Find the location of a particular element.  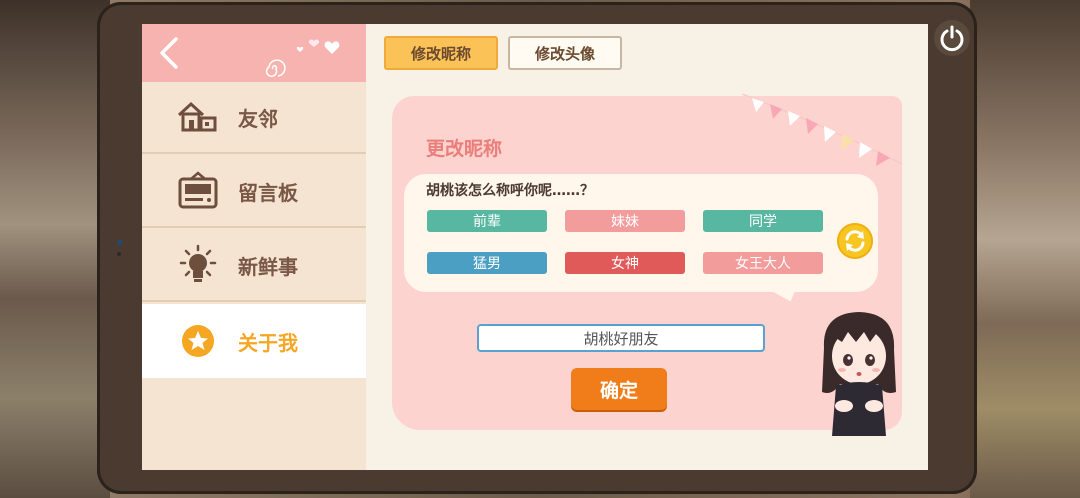

nickname-input is located at coordinates (621, 338).